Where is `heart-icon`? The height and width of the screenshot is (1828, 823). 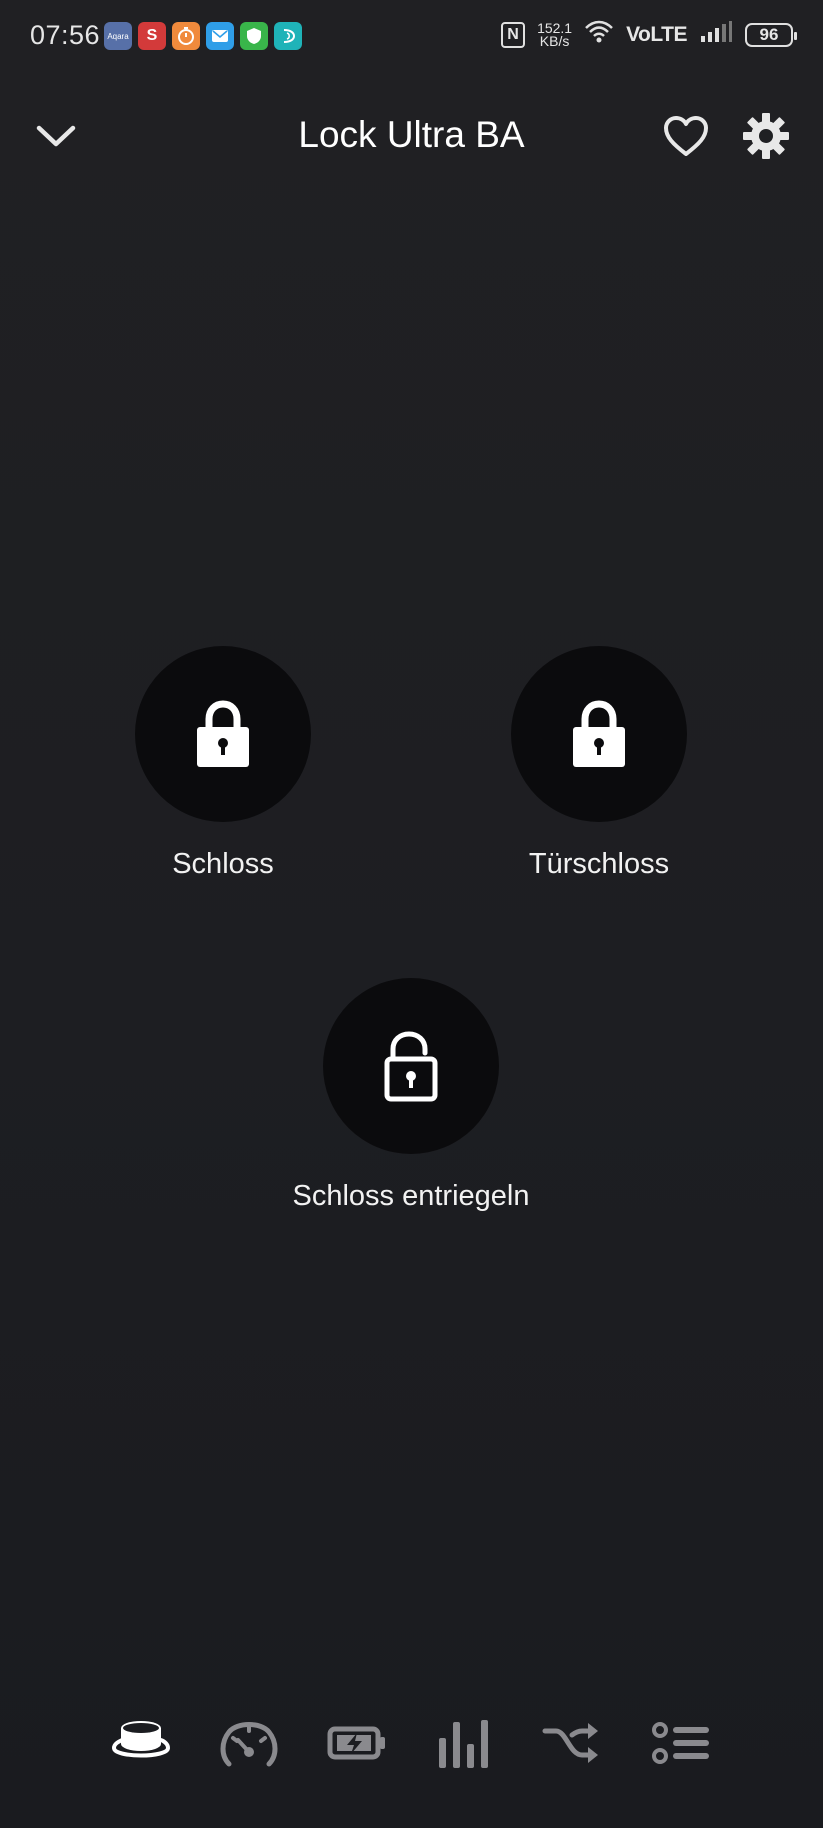 heart-icon is located at coordinates (686, 136).